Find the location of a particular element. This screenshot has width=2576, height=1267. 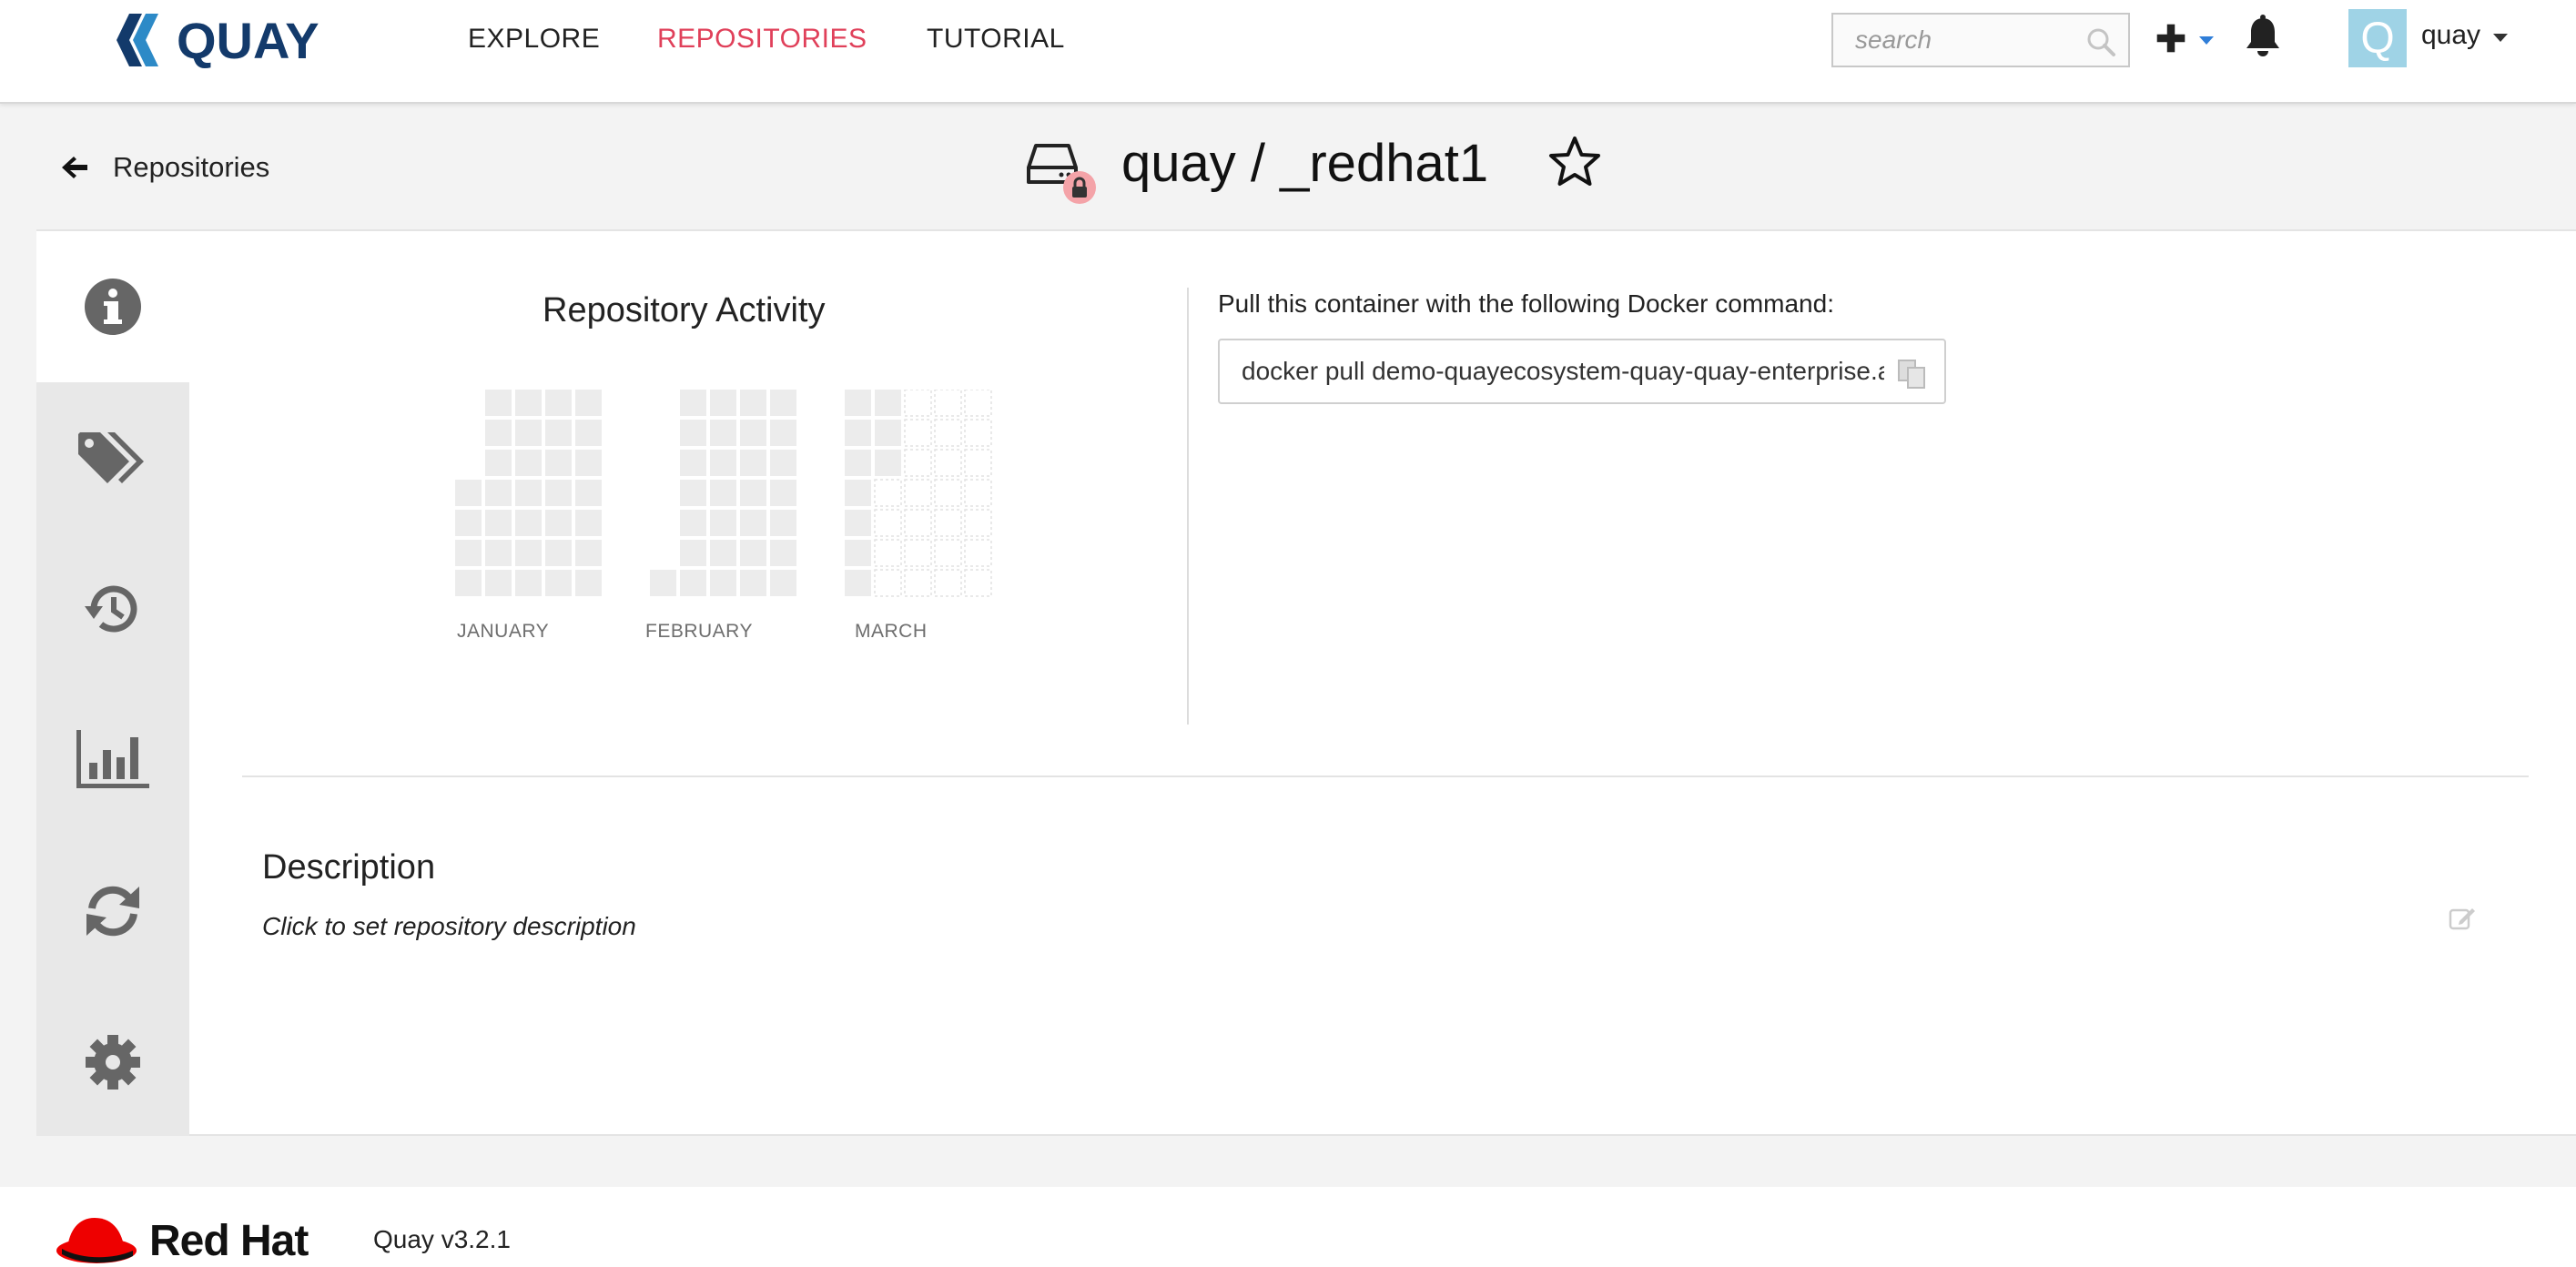

month-label-january: JANUARY is located at coordinates (503, 631).